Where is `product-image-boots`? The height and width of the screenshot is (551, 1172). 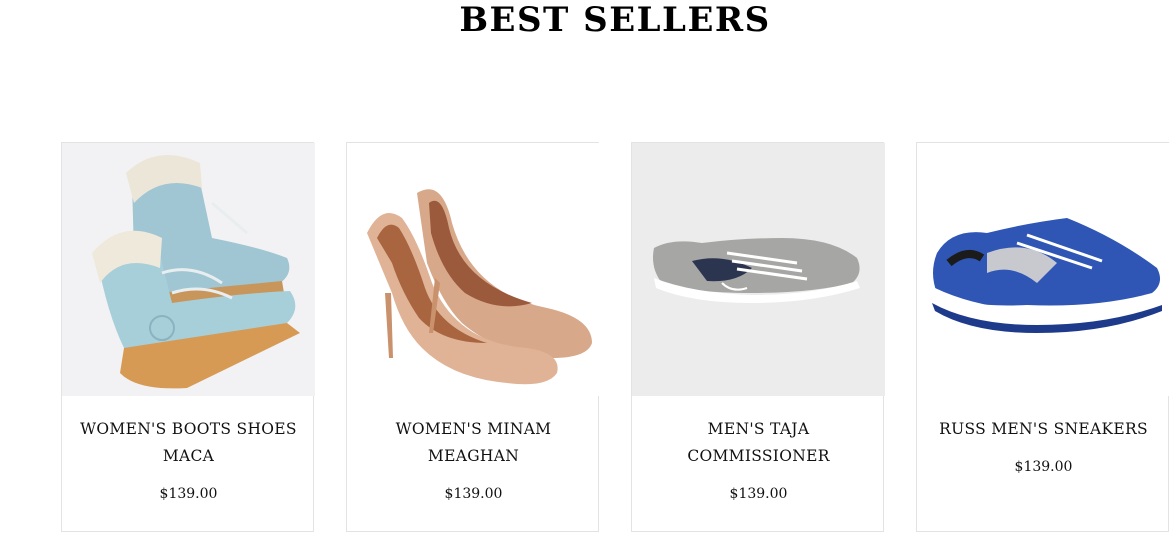 product-image-boots is located at coordinates (188, 269).